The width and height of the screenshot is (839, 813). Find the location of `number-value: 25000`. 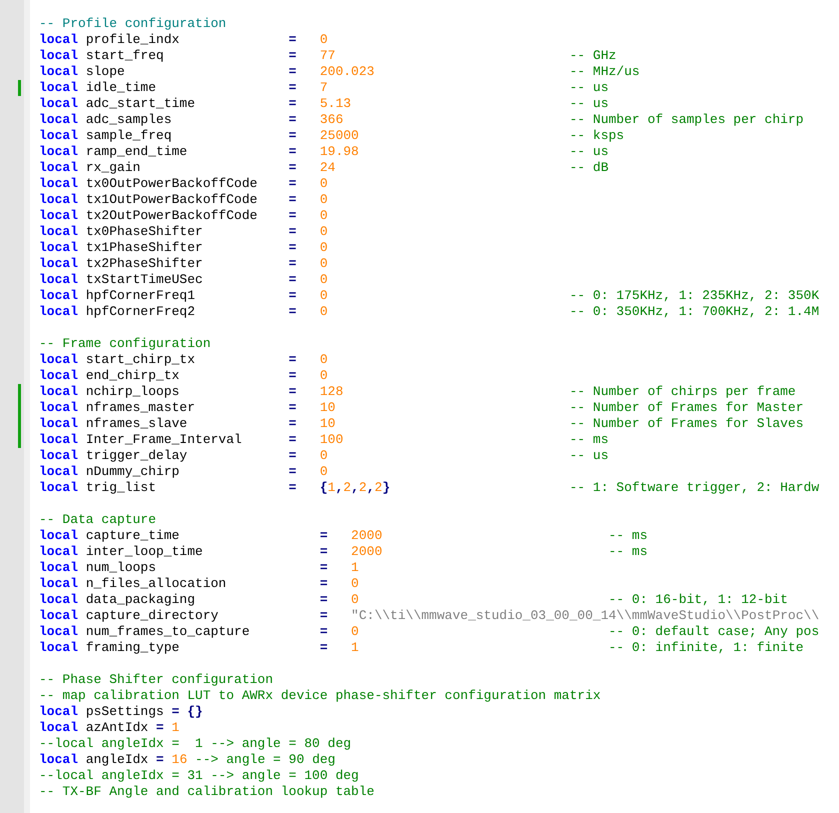

number-value: 25000 is located at coordinates (339, 136).